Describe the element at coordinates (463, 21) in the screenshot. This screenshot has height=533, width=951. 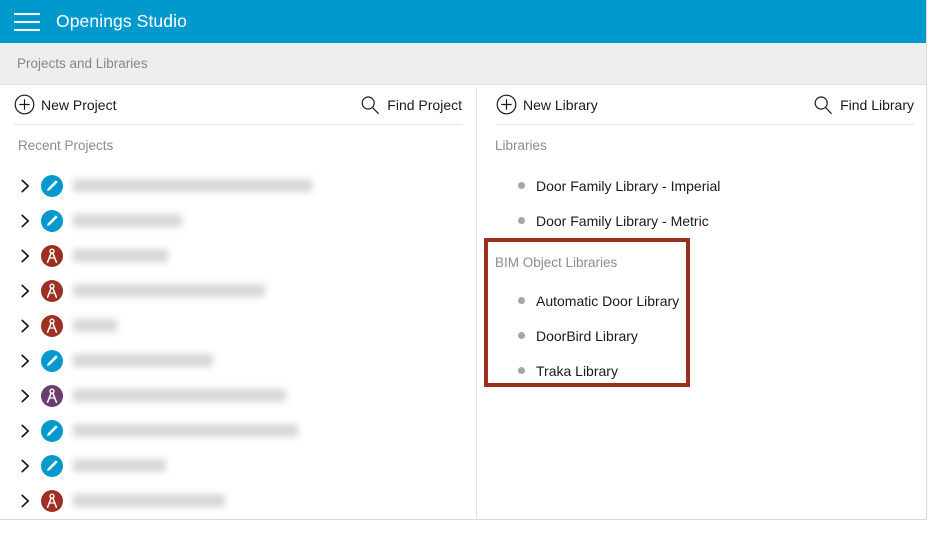
I see `title-bar: Openings Studio` at that location.